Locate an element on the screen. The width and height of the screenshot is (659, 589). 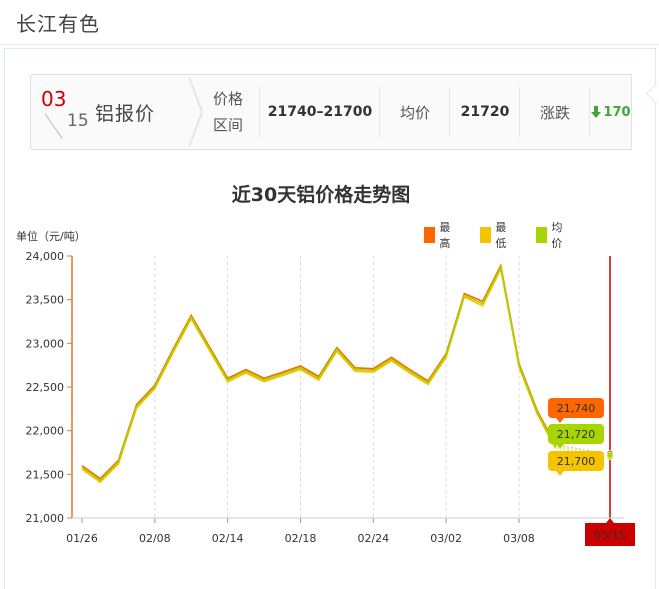
x-tick-label: 02/08 is located at coordinates (155, 538).